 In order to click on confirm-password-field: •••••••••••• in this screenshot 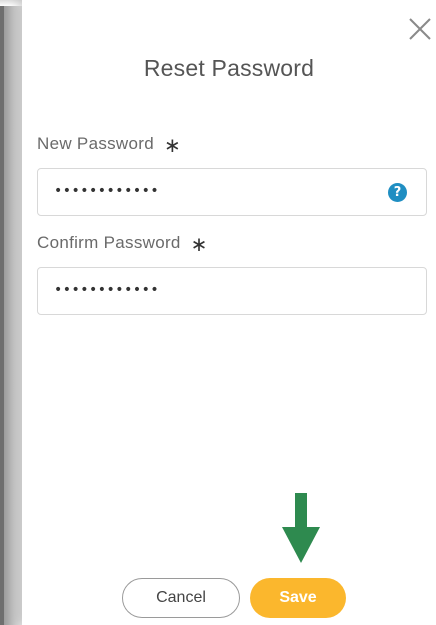, I will do `click(232, 291)`.